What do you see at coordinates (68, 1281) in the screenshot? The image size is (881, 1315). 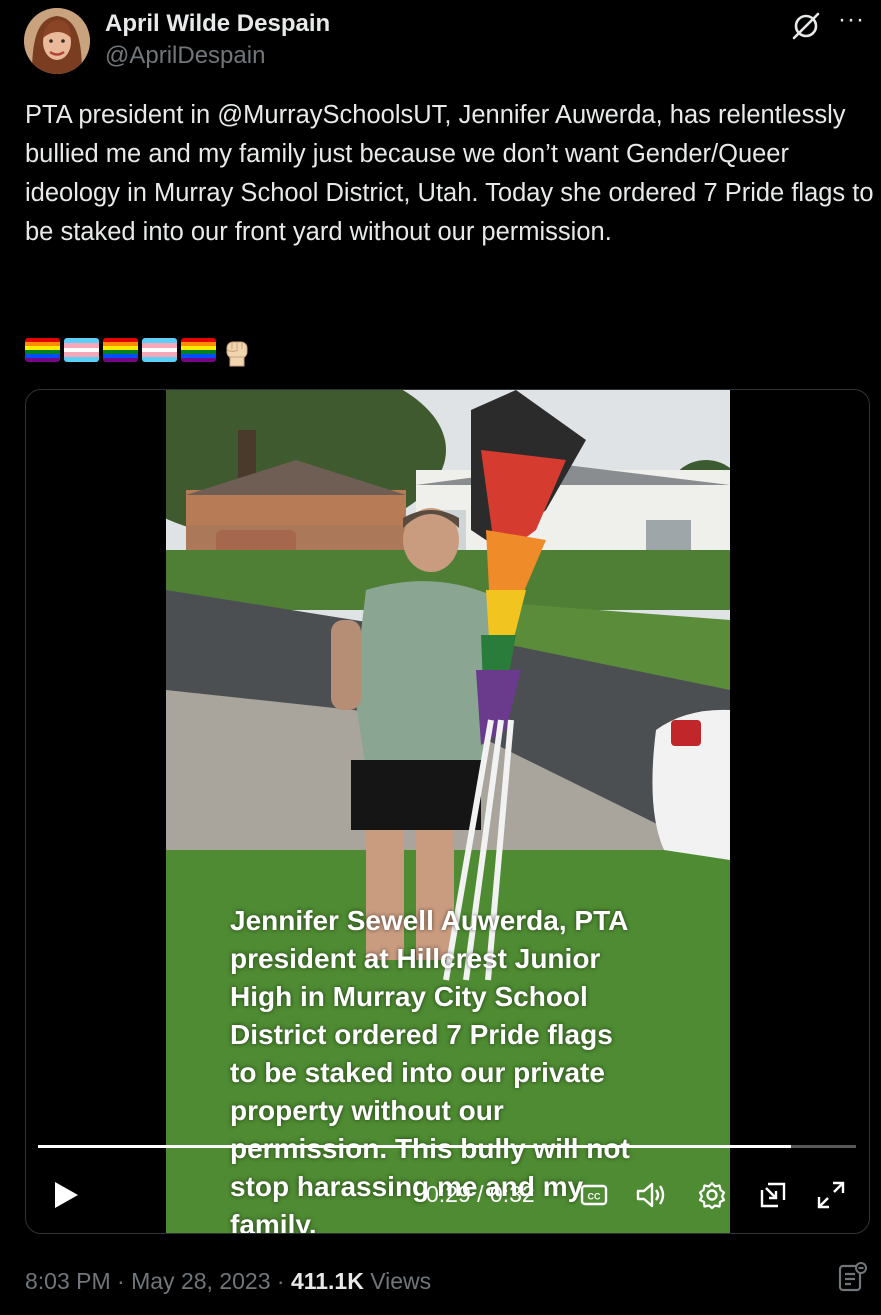 I see `post-time: 8:03 PM` at bounding box center [68, 1281].